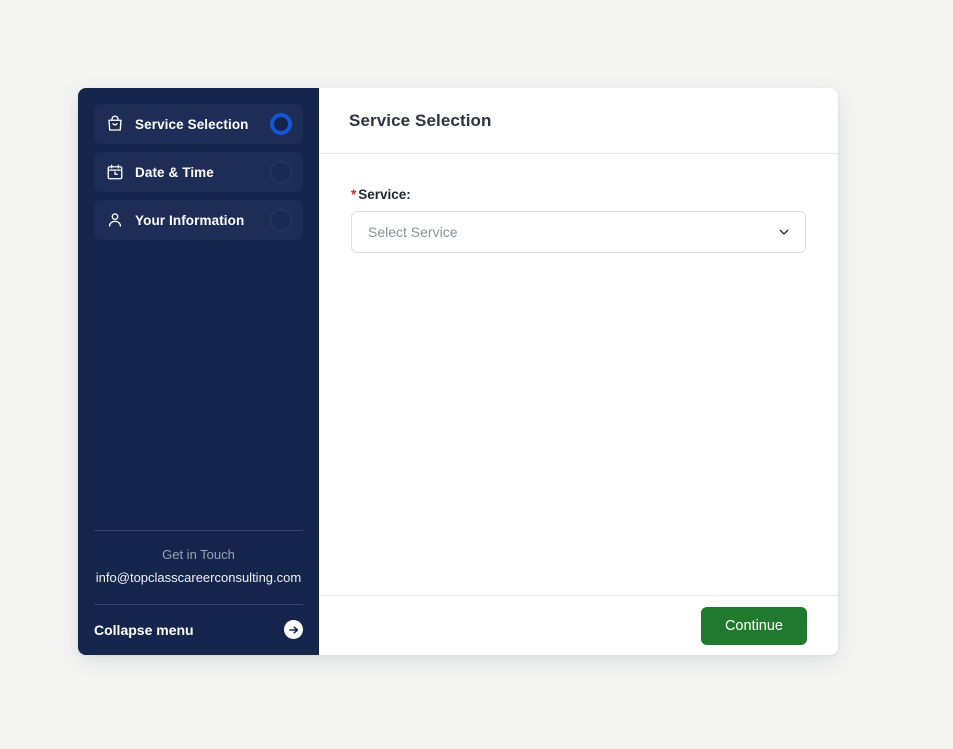 Image resolution: width=953 pixels, height=749 pixels. What do you see at coordinates (578, 232) in the screenshot?
I see `service-select: Select Service` at bounding box center [578, 232].